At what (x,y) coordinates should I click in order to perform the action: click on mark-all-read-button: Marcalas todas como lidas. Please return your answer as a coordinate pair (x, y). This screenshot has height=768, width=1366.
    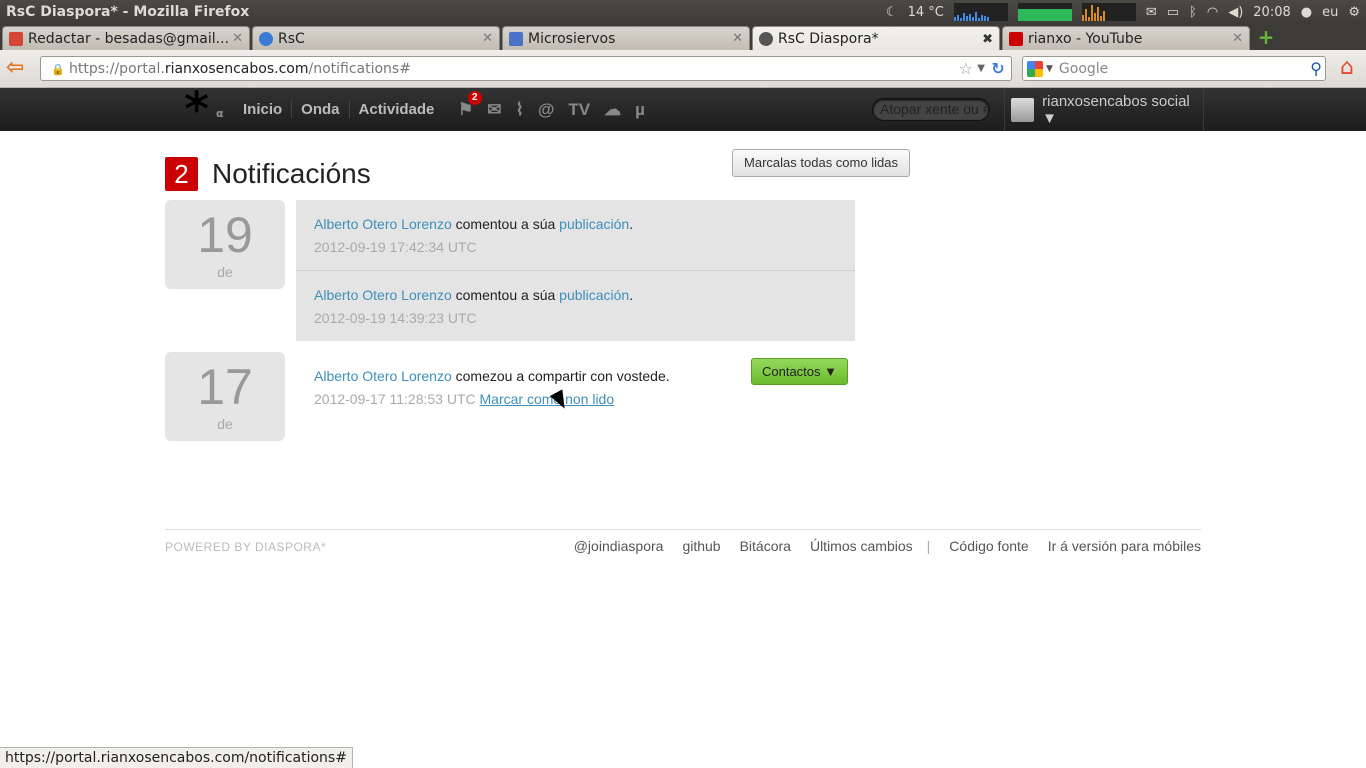
    Looking at the image, I should click on (821, 163).